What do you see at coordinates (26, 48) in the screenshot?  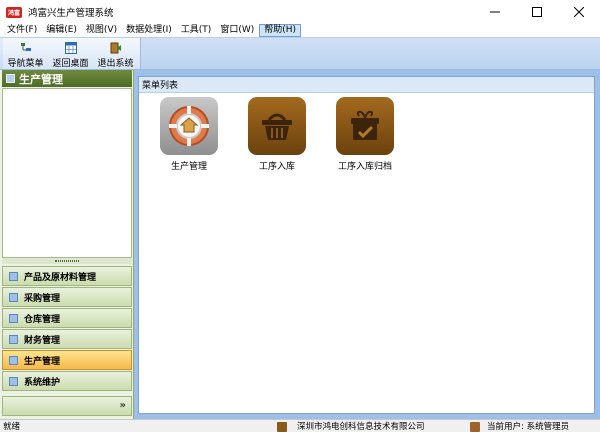 I see `tree-nav-icon` at bounding box center [26, 48].